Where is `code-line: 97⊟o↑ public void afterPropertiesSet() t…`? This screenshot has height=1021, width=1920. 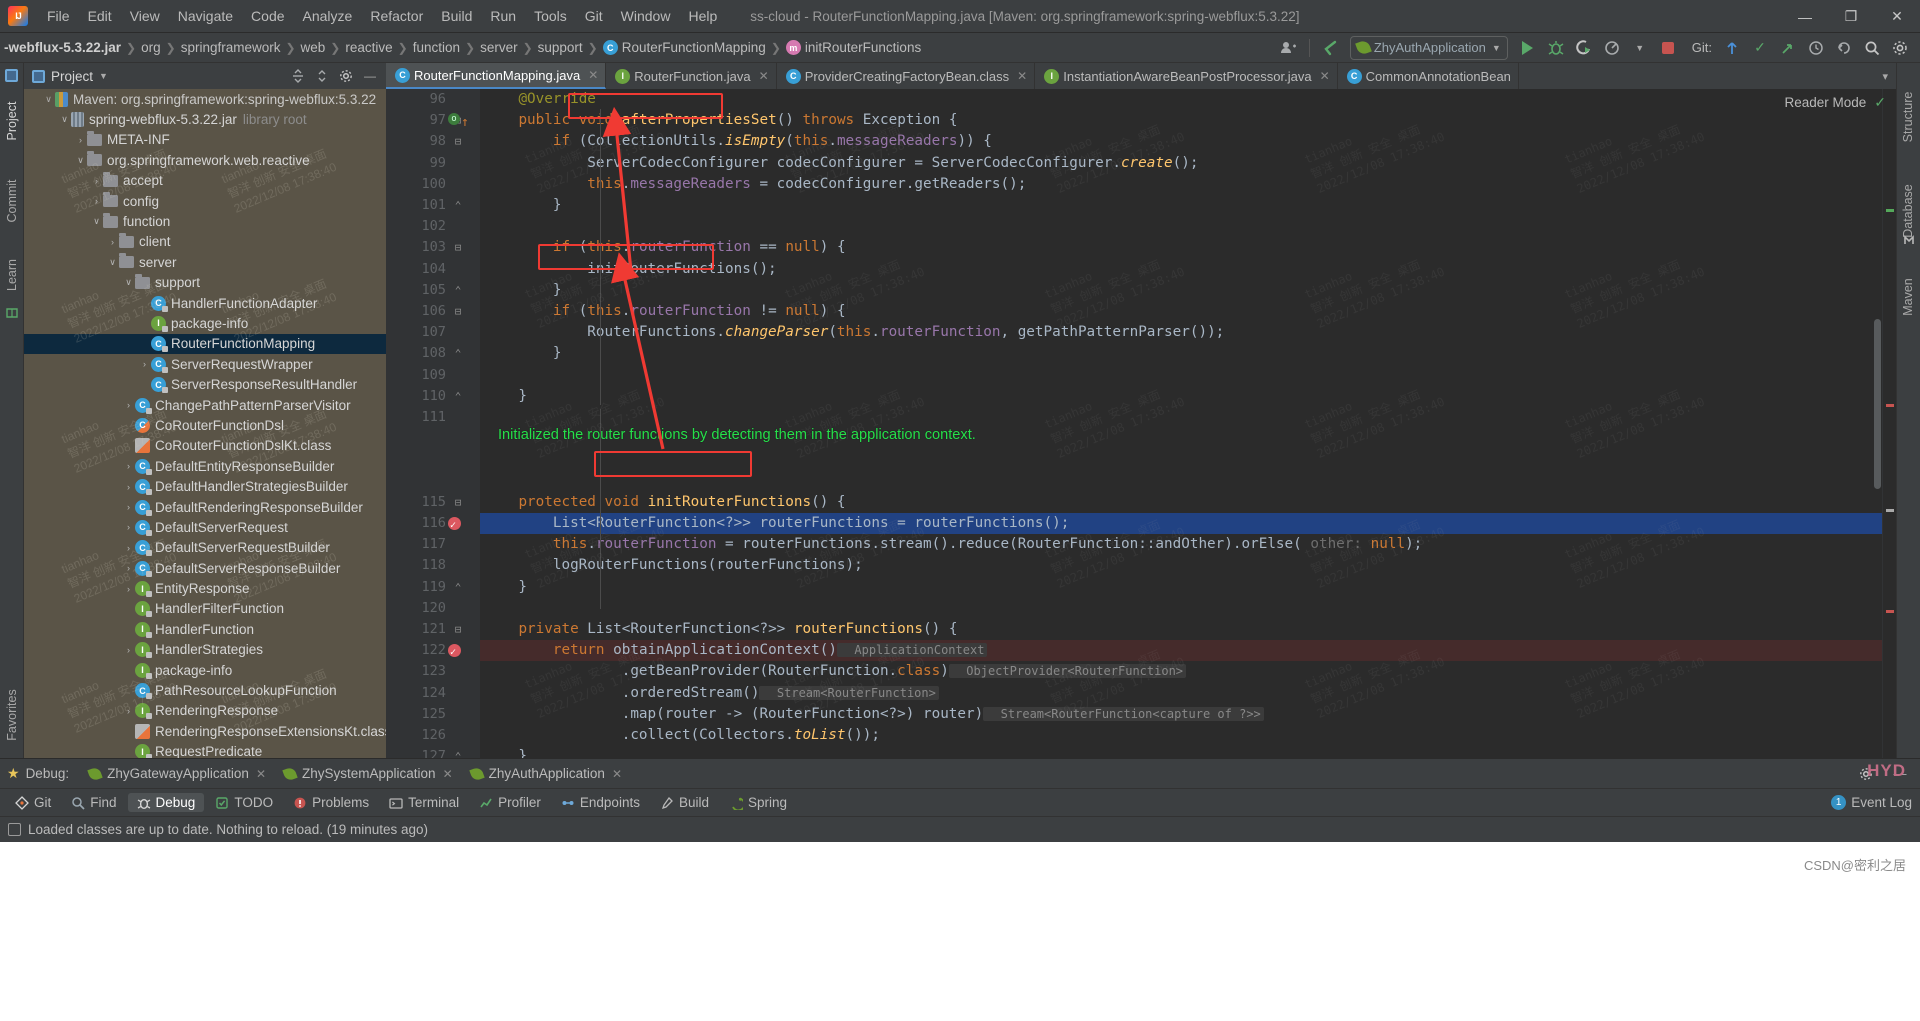 code-line: 97⊟o↑ public void afterPropertiesSet() t… is located at coordinates (1141, 120).